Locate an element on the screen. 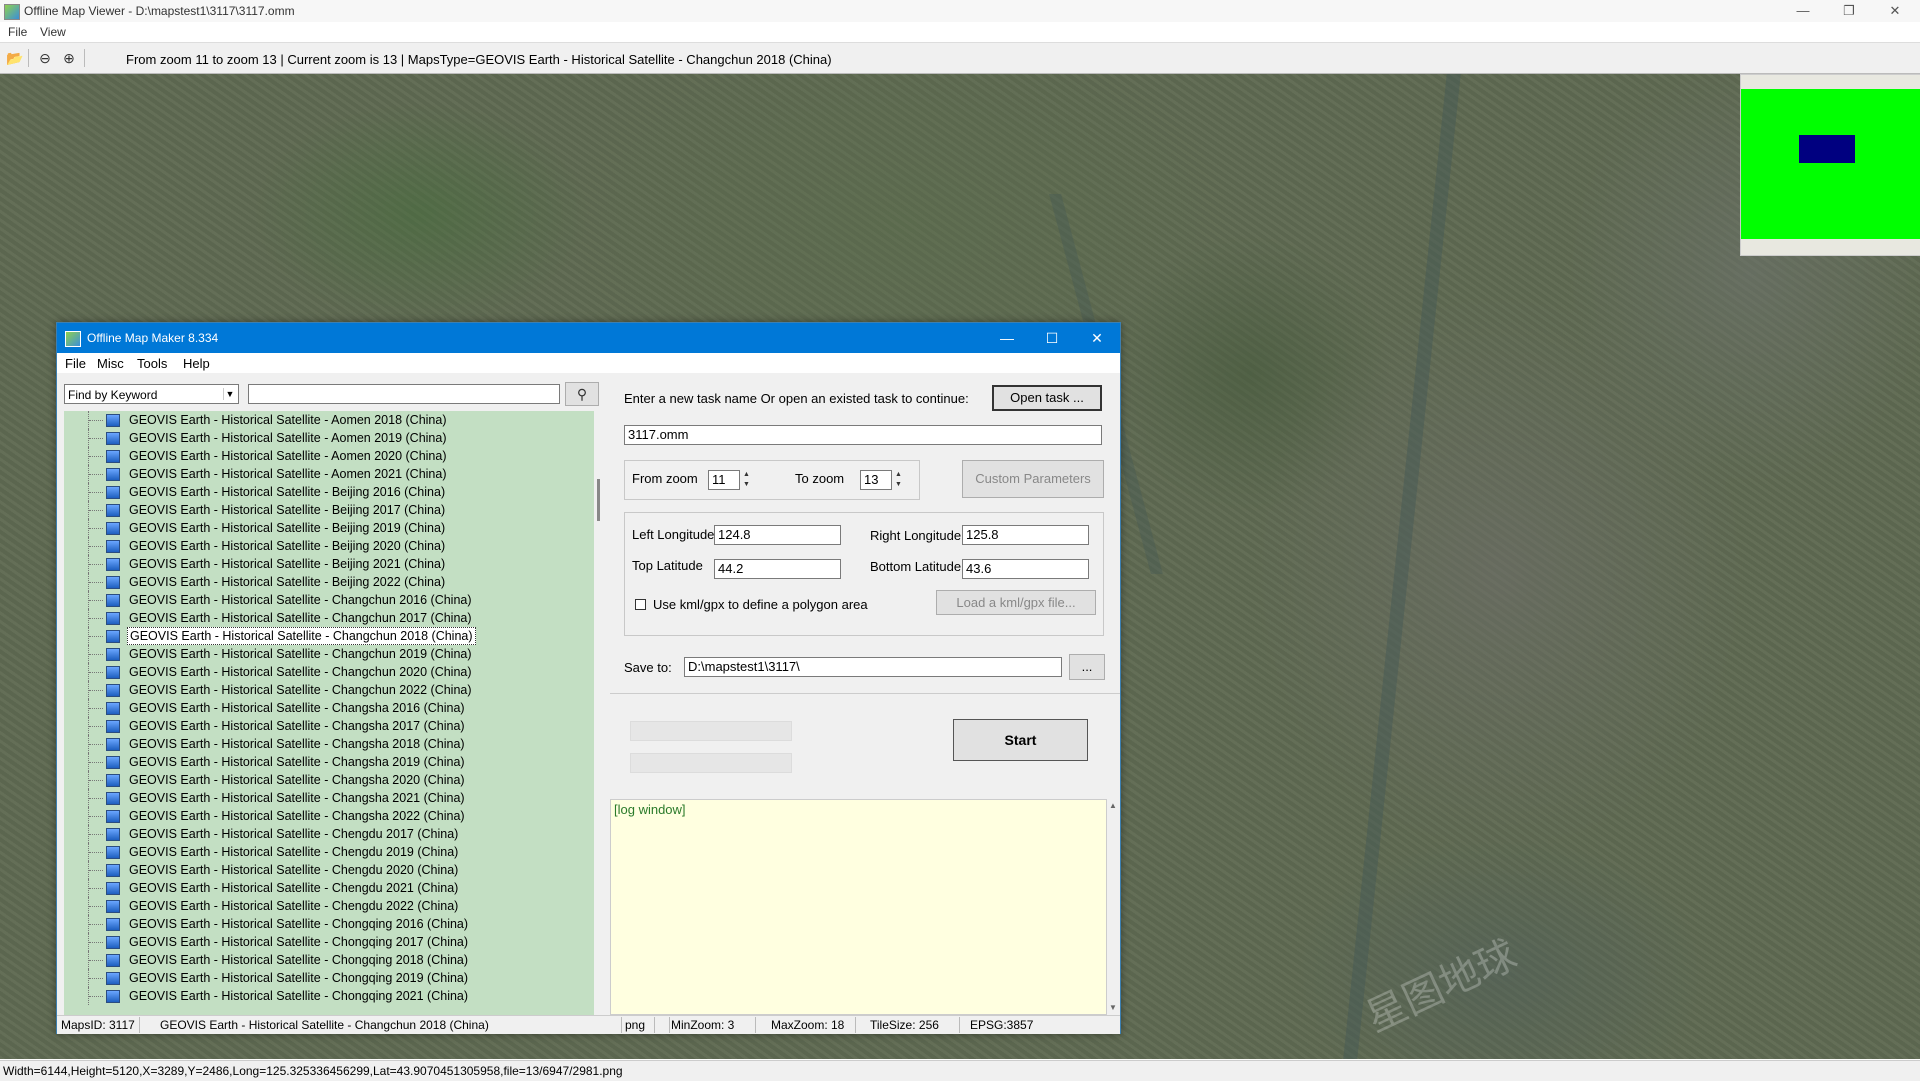  save-to-label: Save to: is located at coordinates (648, 667).